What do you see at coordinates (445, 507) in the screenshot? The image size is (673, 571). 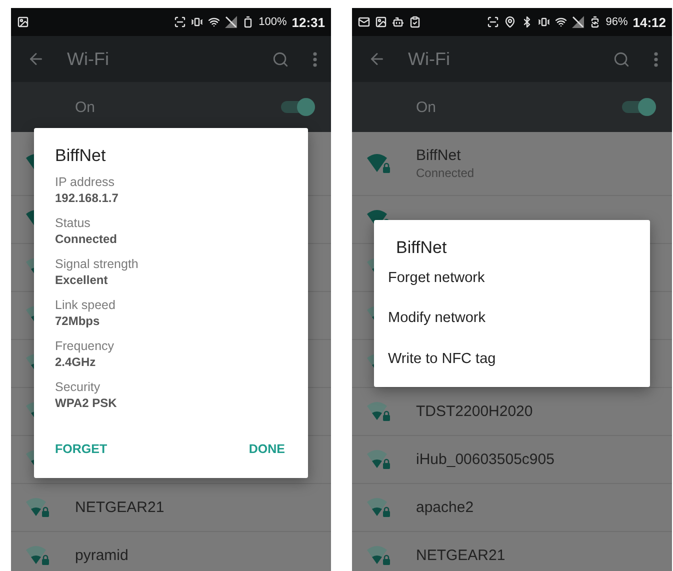 I see `network-name: apache2` at bounding box center [445, 507].